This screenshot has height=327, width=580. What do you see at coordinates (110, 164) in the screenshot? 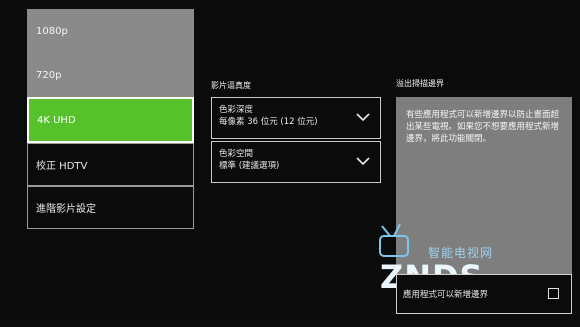
I see `menu-item-calibrate-hdtv: 校正 HDTV` at bounding box center [110, 164].